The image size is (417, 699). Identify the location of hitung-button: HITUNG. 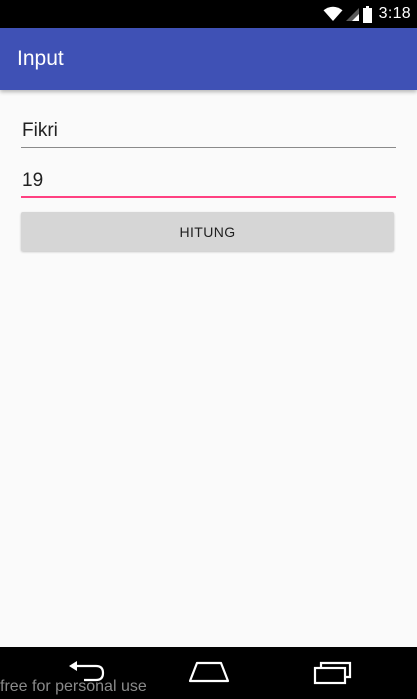
(207, 231).